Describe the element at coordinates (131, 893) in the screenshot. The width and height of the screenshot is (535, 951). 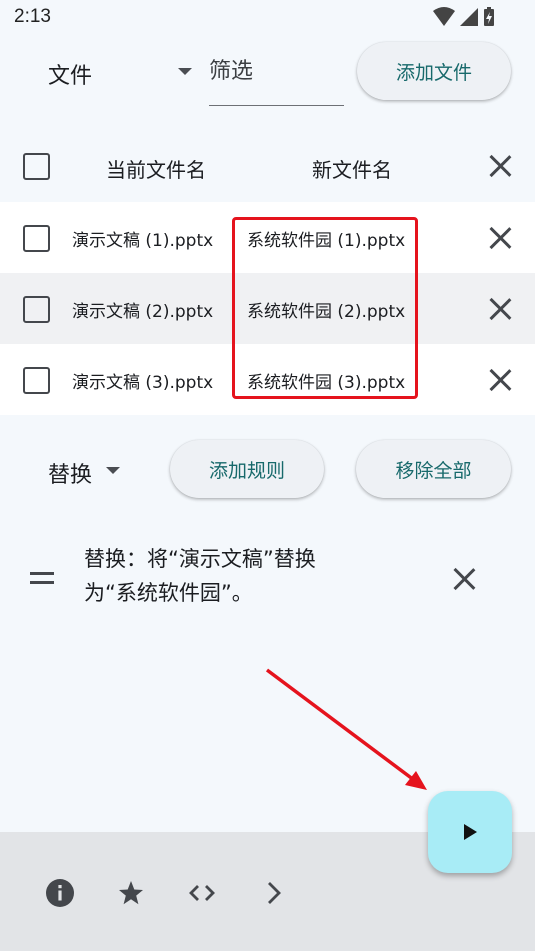
I see `star-icon` at that location.